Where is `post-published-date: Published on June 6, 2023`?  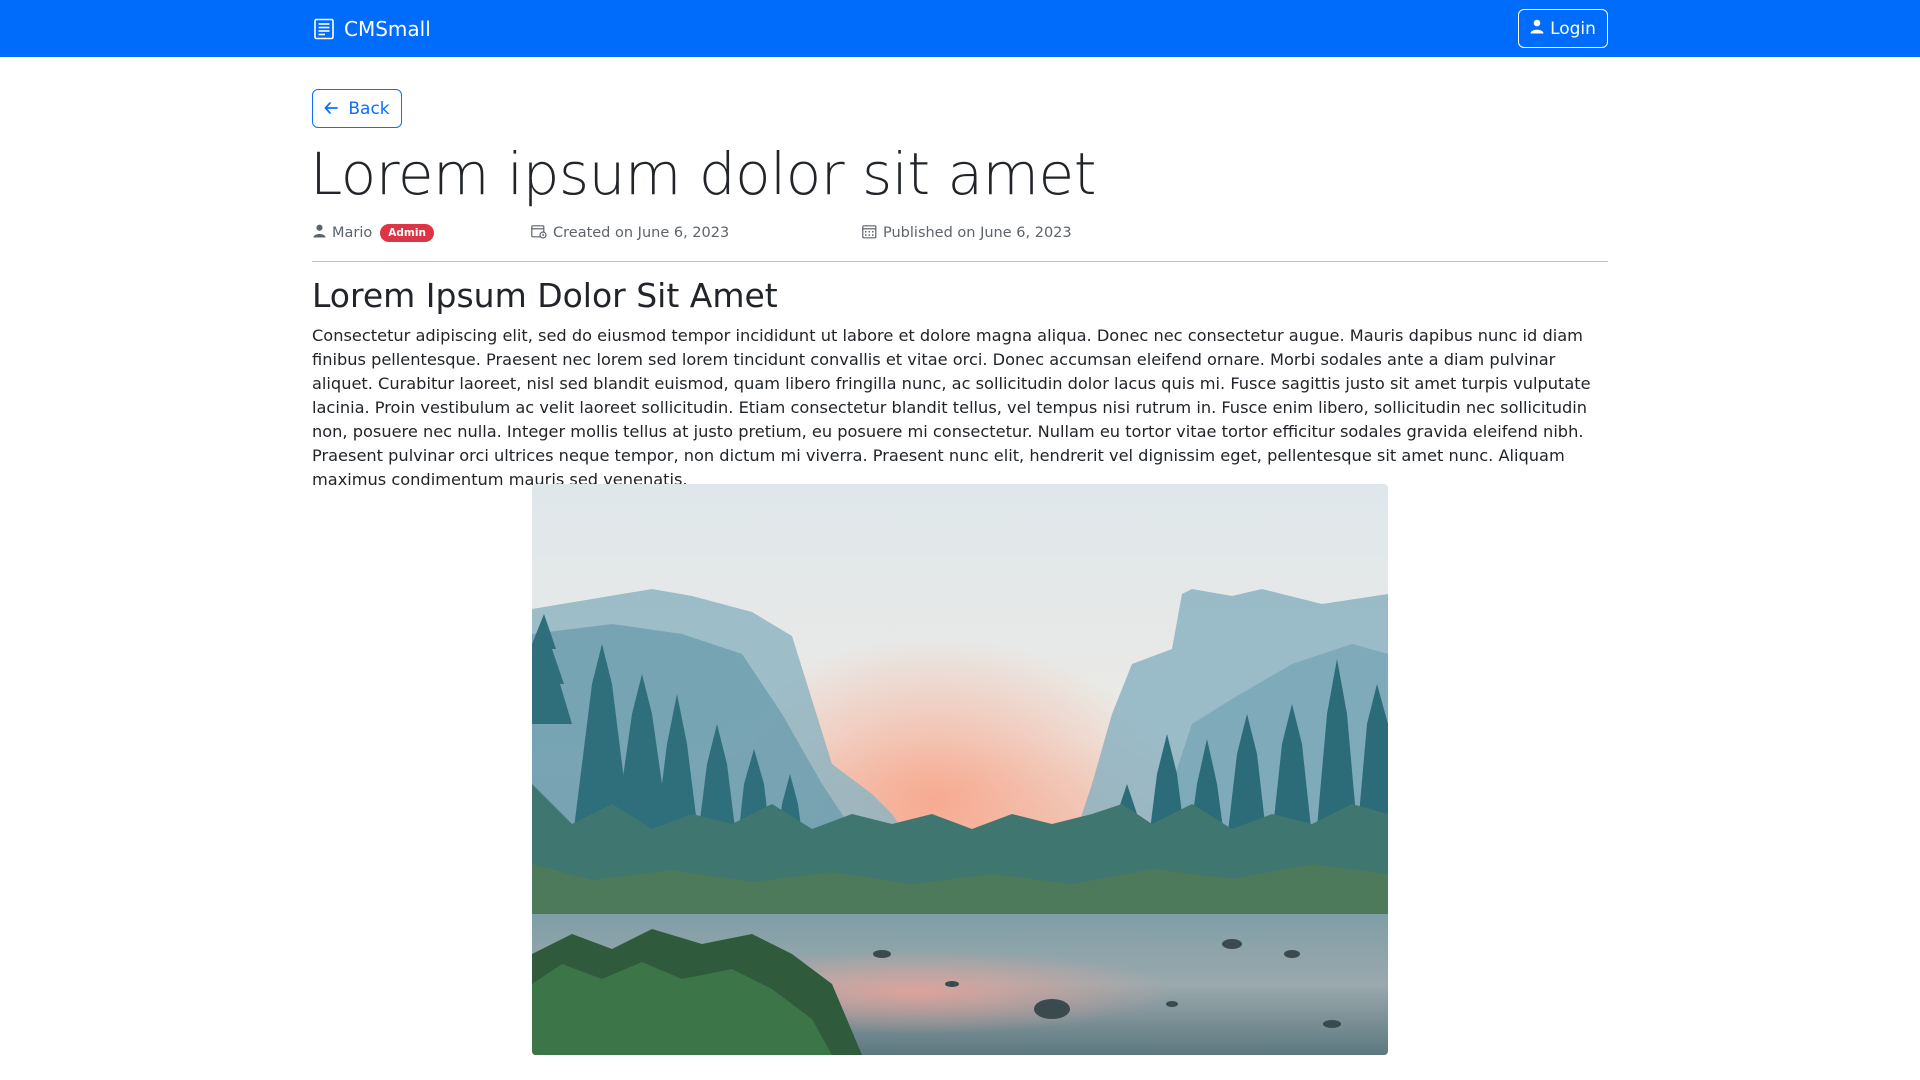 post-published-date: Published on June 6, 2023 is located at coordinates (967, 233).